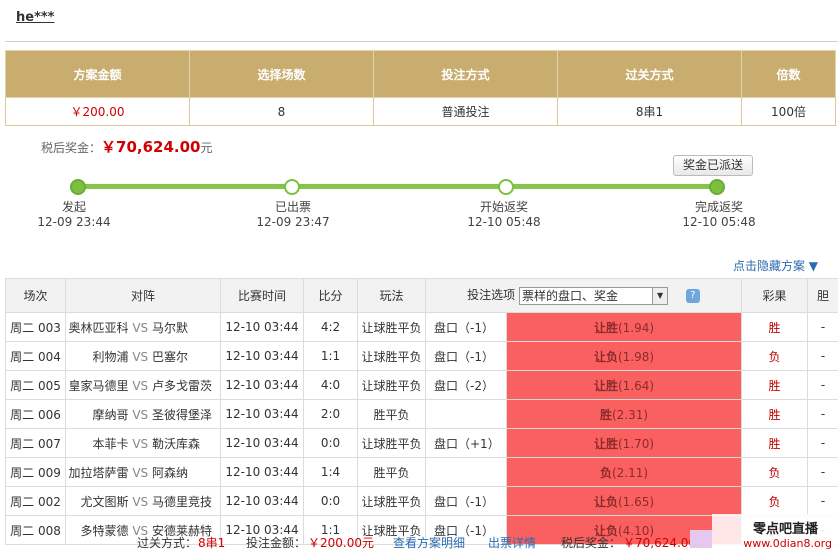 This screenshot has height=554, width=838. I want to click on footer-amount-label: 投注金额：, so click(276, 543).